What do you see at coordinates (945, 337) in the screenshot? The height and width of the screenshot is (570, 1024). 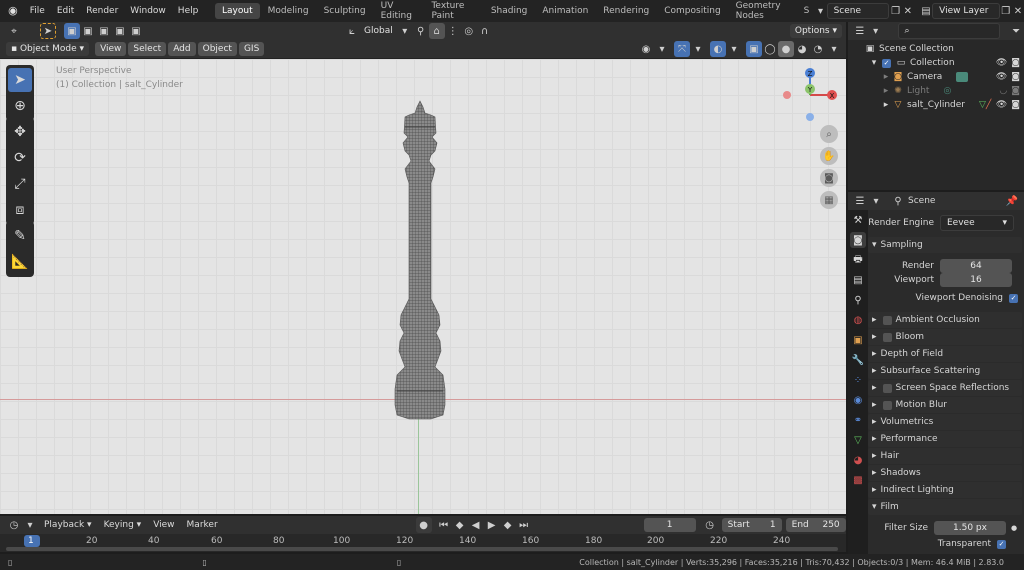 I see `bloom-panel: ▸ Bloom` at bounding box center [945, 337].